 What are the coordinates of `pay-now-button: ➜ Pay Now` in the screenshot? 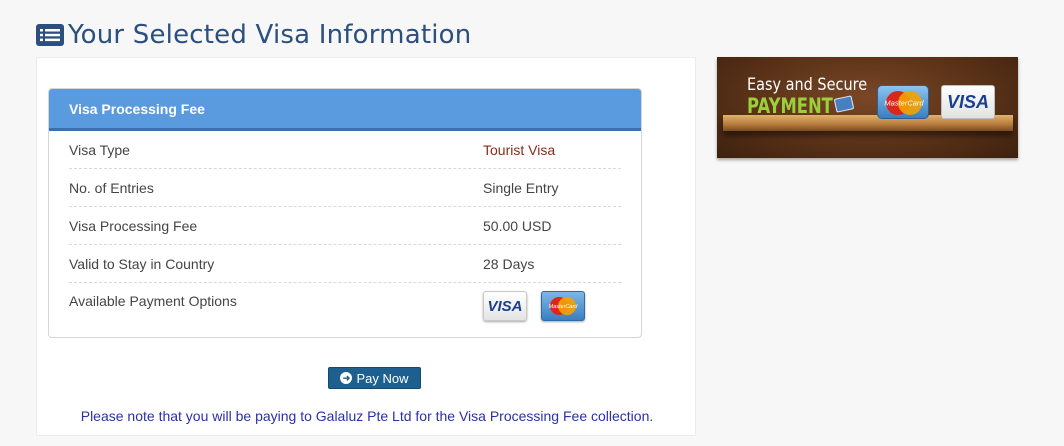 It's located at (374, 378).